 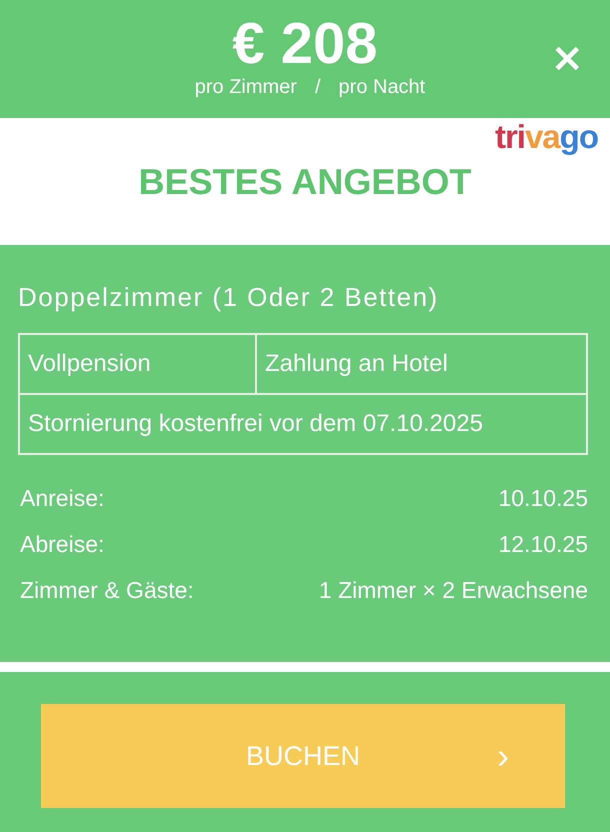 What do you see at coordinates (305, 182) in the screenshot?
I see `banner-title: BESTES ANGEBOT` at bounding box center [305, 182].